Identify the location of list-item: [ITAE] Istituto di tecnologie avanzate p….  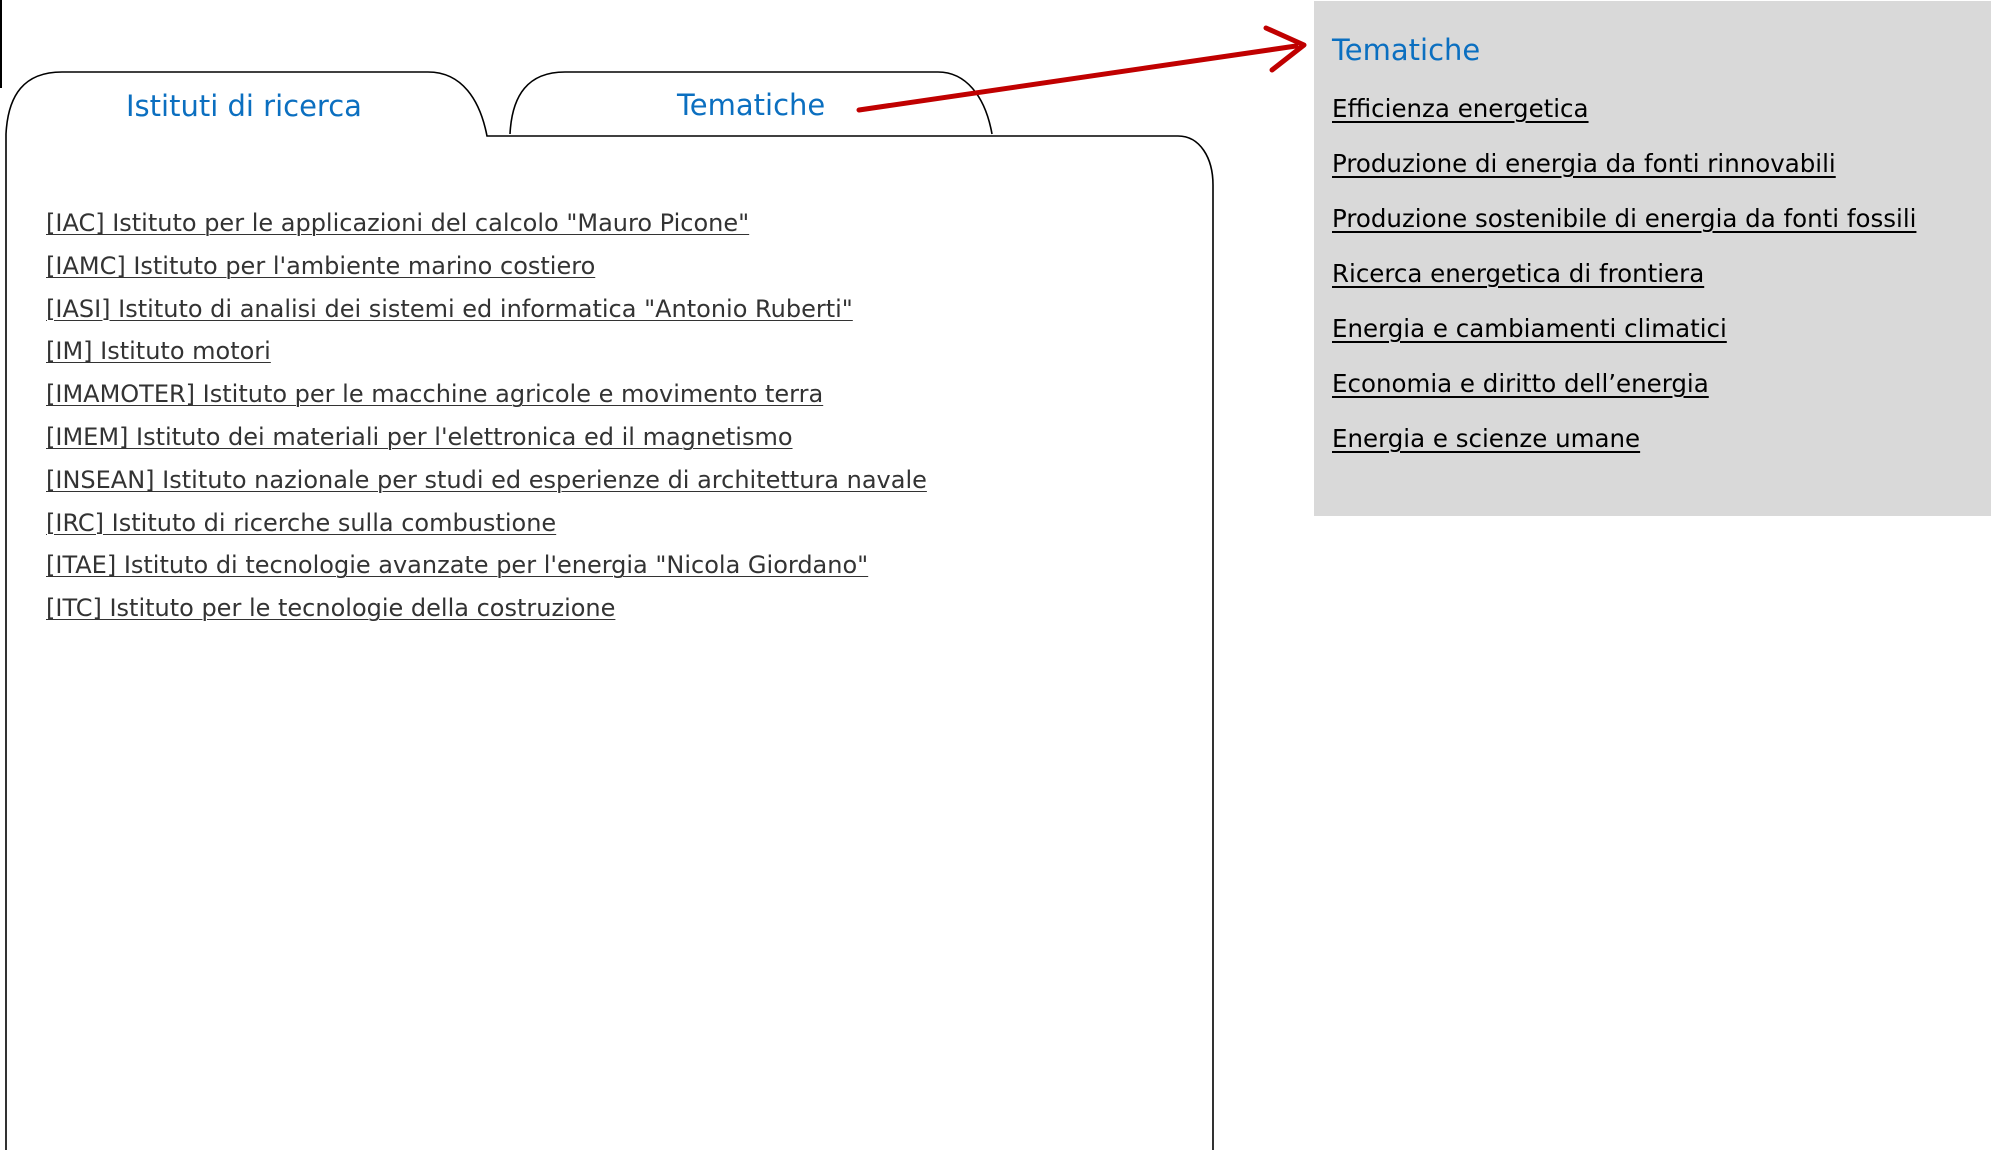
(486, 568).